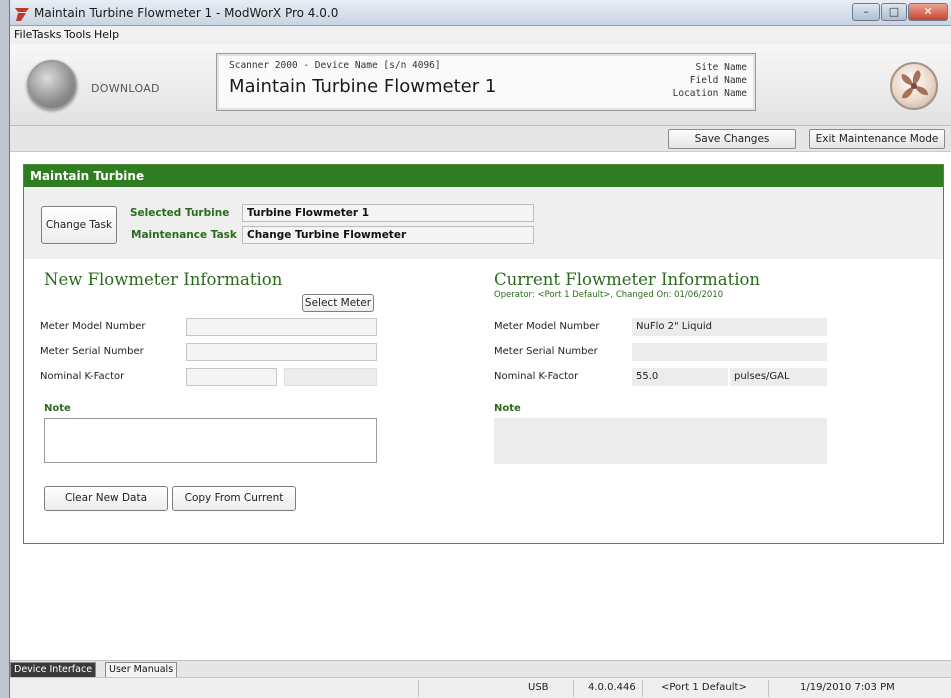 The height and width of the screenshot is (698, 951). Describe the element at coordinates (536, 376) in the screenshot. I see `current-kfactor-label: Nominal K-Factor` at that location.